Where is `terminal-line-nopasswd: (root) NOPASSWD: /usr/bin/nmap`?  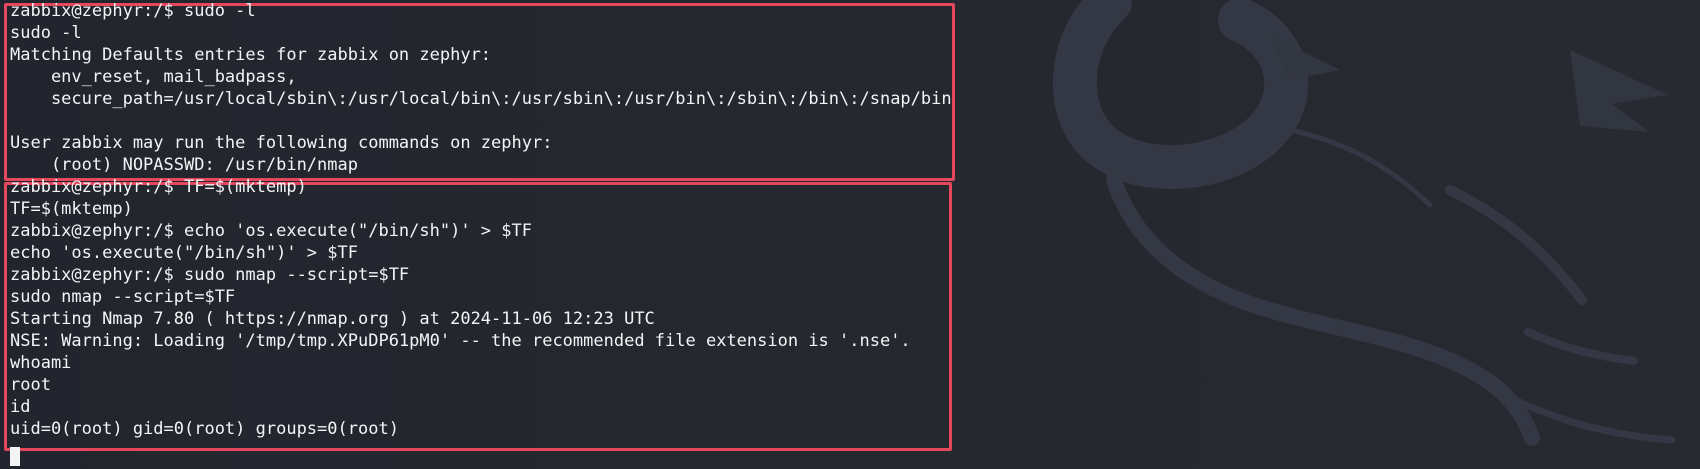 terminal-line-nopasswd: (root) NOPASSWD: /usr/bin/nmap is located at coordinates (184, 165).